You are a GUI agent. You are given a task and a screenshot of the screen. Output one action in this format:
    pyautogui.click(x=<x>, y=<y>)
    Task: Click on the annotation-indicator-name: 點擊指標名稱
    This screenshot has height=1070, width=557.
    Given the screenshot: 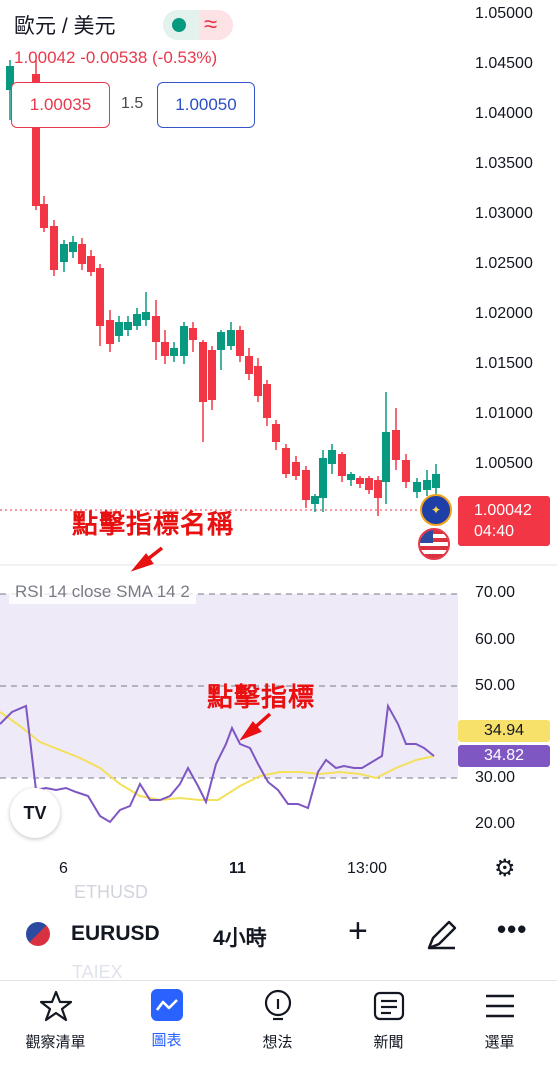 What is the action you would take?
    pyautogui.click(x=153, y=524)
    